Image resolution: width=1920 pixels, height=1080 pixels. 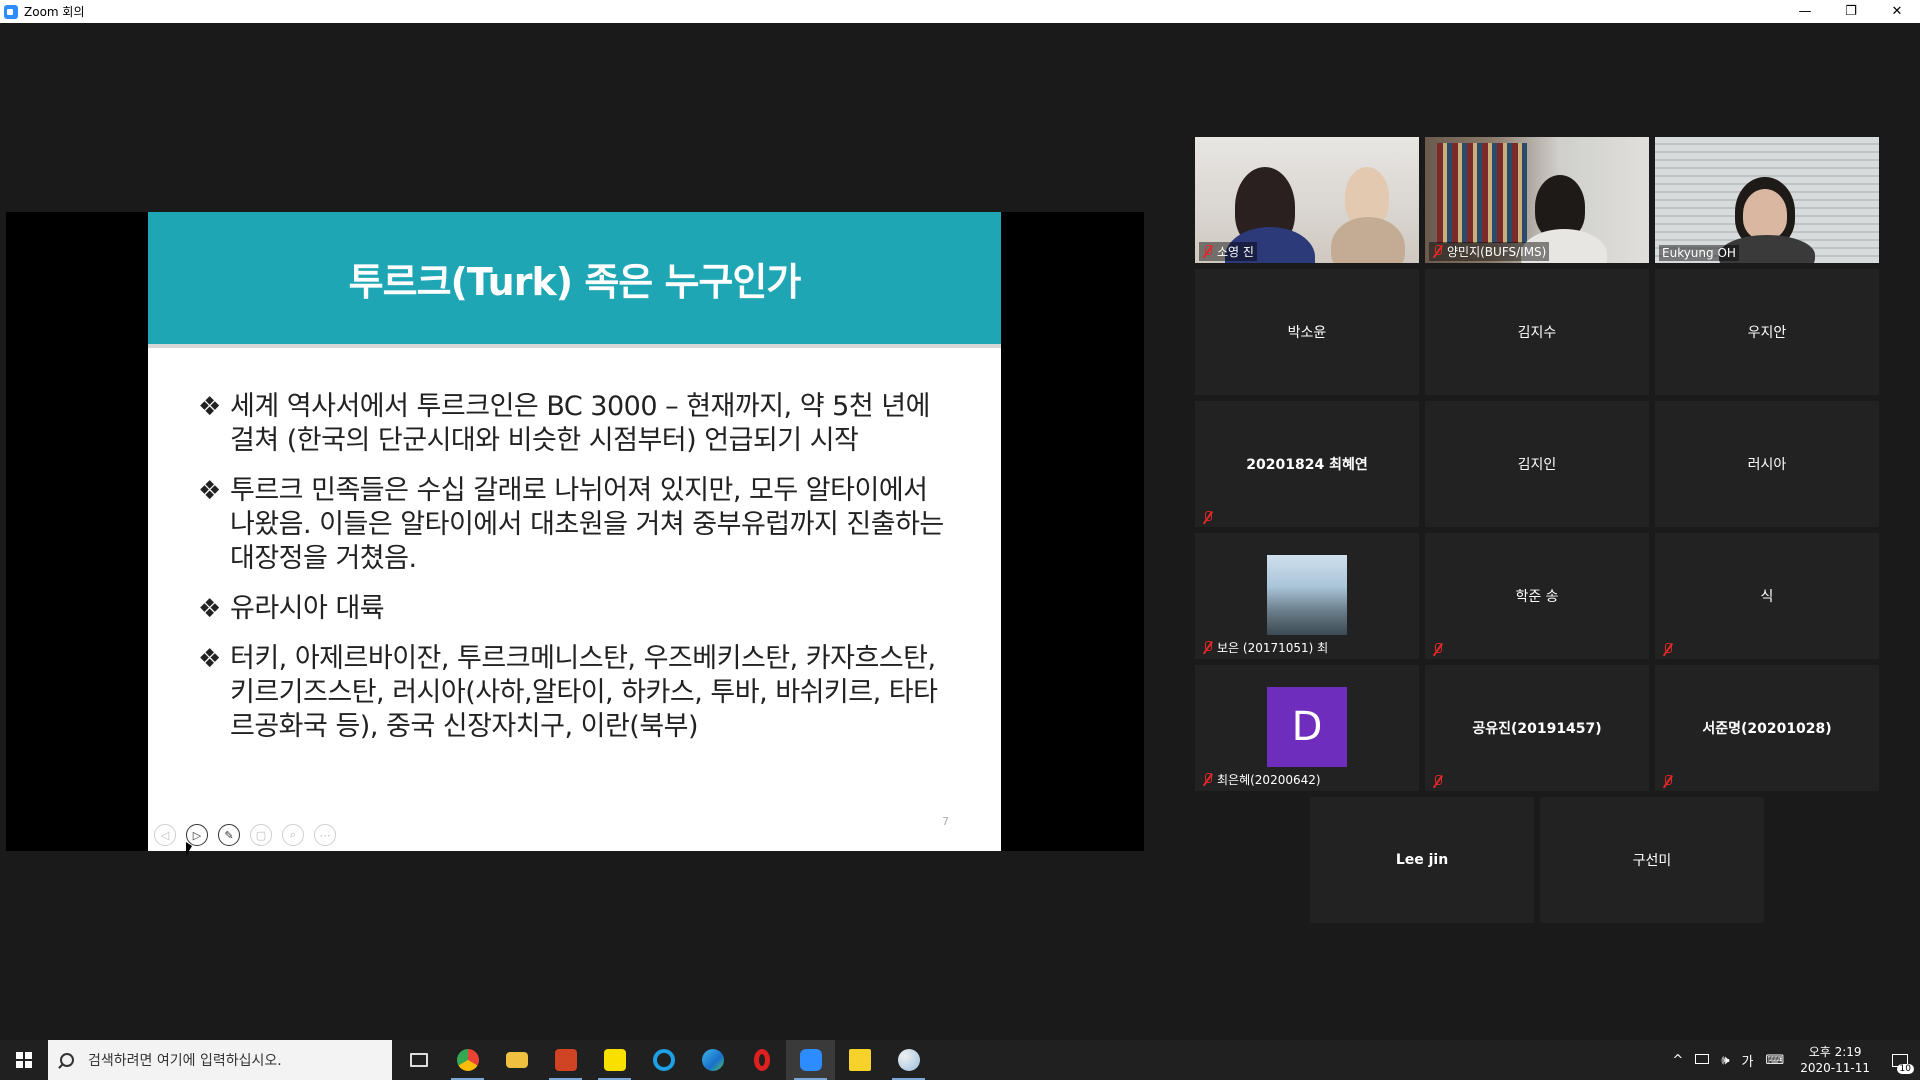 I want to click on taskbar-search-box: 검색하려면 여기에 입력하십시오., so click(x=220, y=1060).